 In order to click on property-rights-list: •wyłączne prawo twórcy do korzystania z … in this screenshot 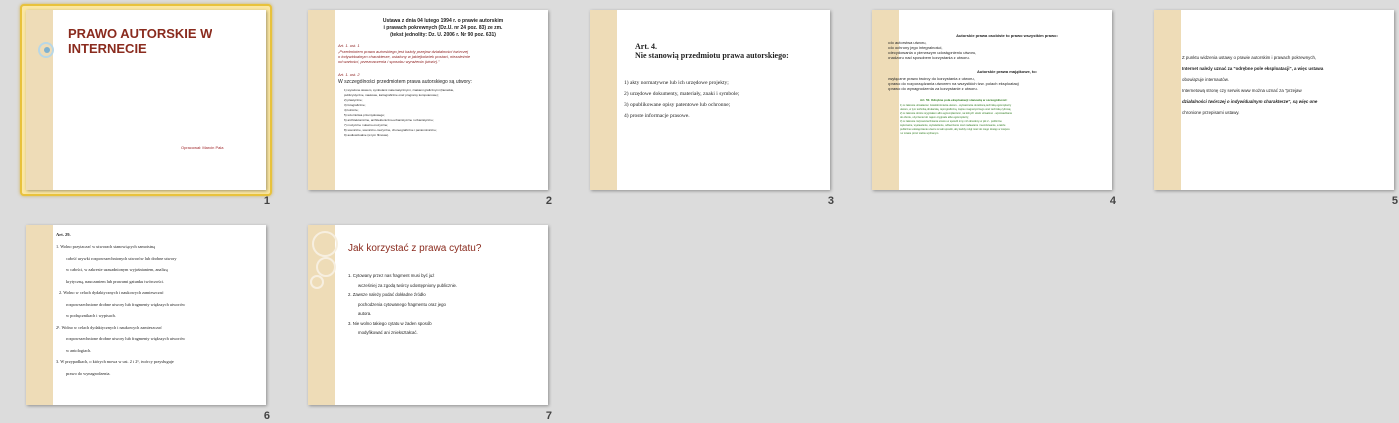, I will do `click(953, 83)`.